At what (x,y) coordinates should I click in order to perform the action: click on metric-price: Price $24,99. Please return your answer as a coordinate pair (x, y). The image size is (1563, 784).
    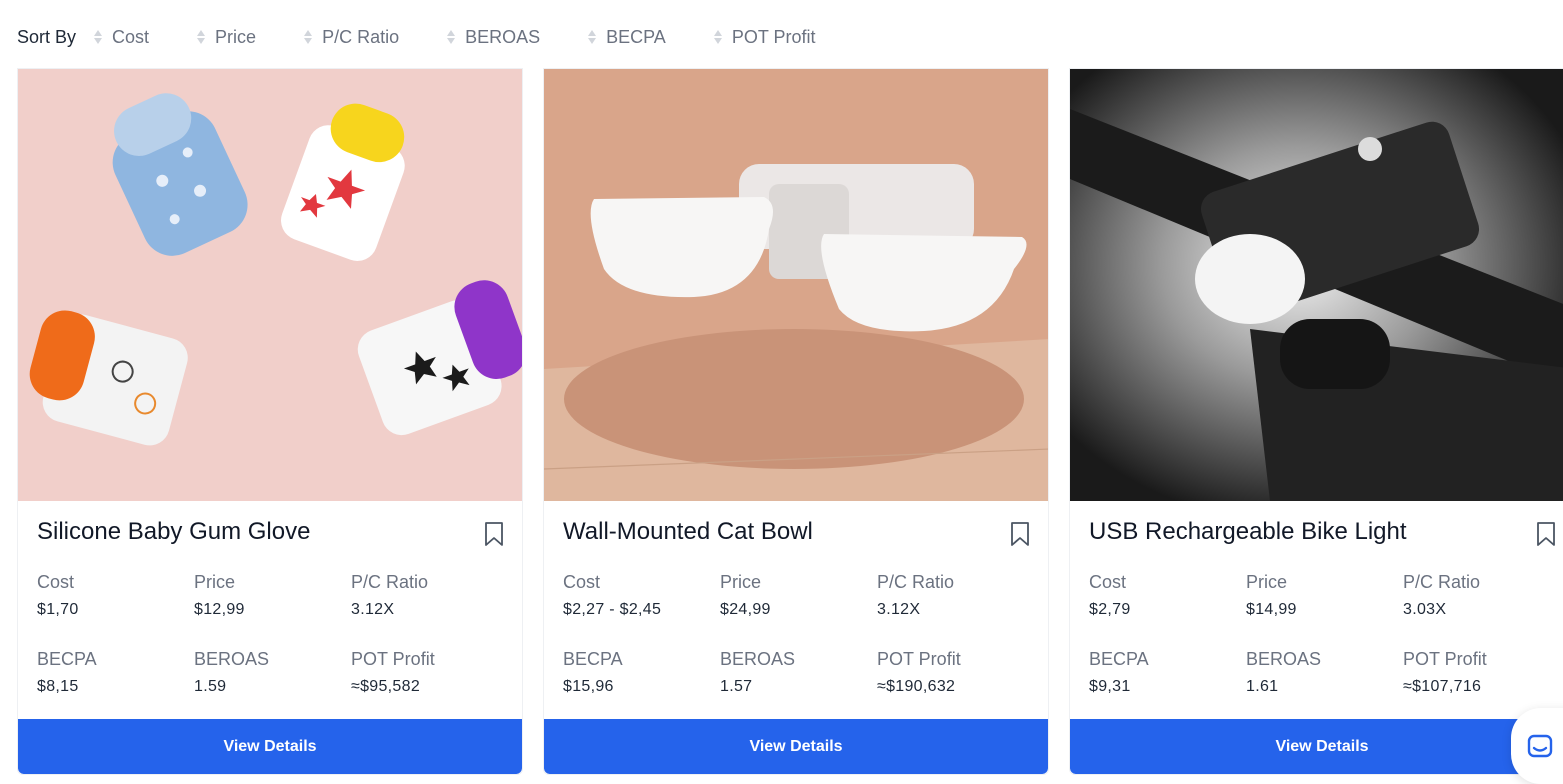
    Looking at the image, I should click on (745, 595).